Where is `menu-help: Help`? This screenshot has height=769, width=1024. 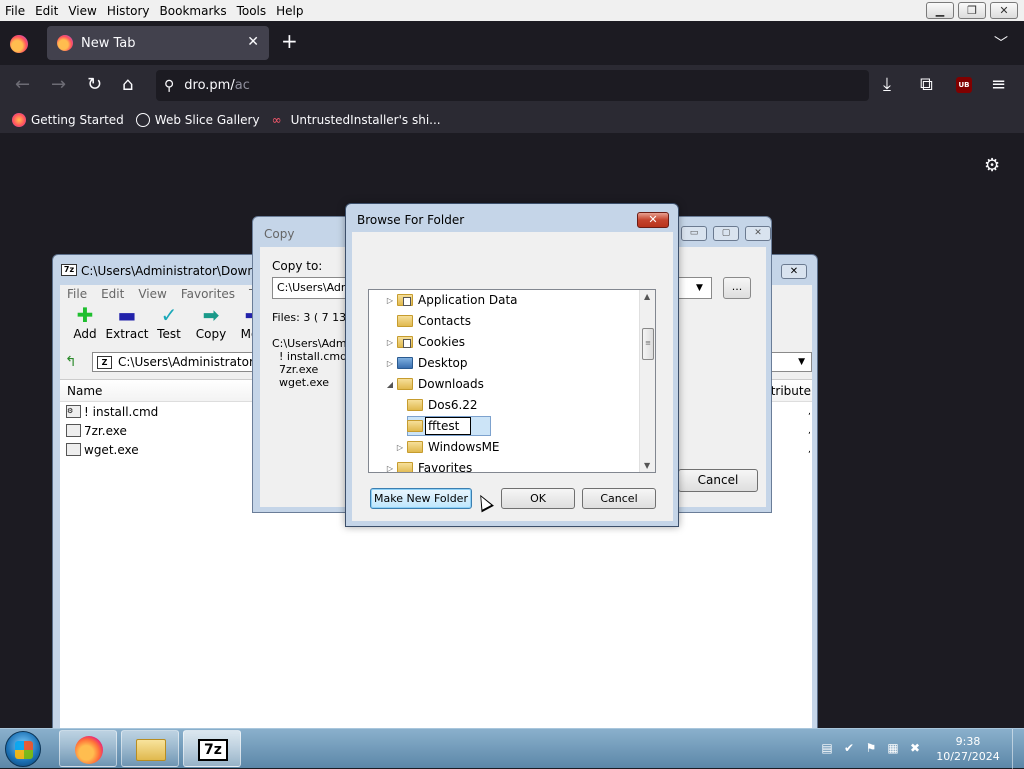 menu-help: Help is located at coordinates (289, 11).